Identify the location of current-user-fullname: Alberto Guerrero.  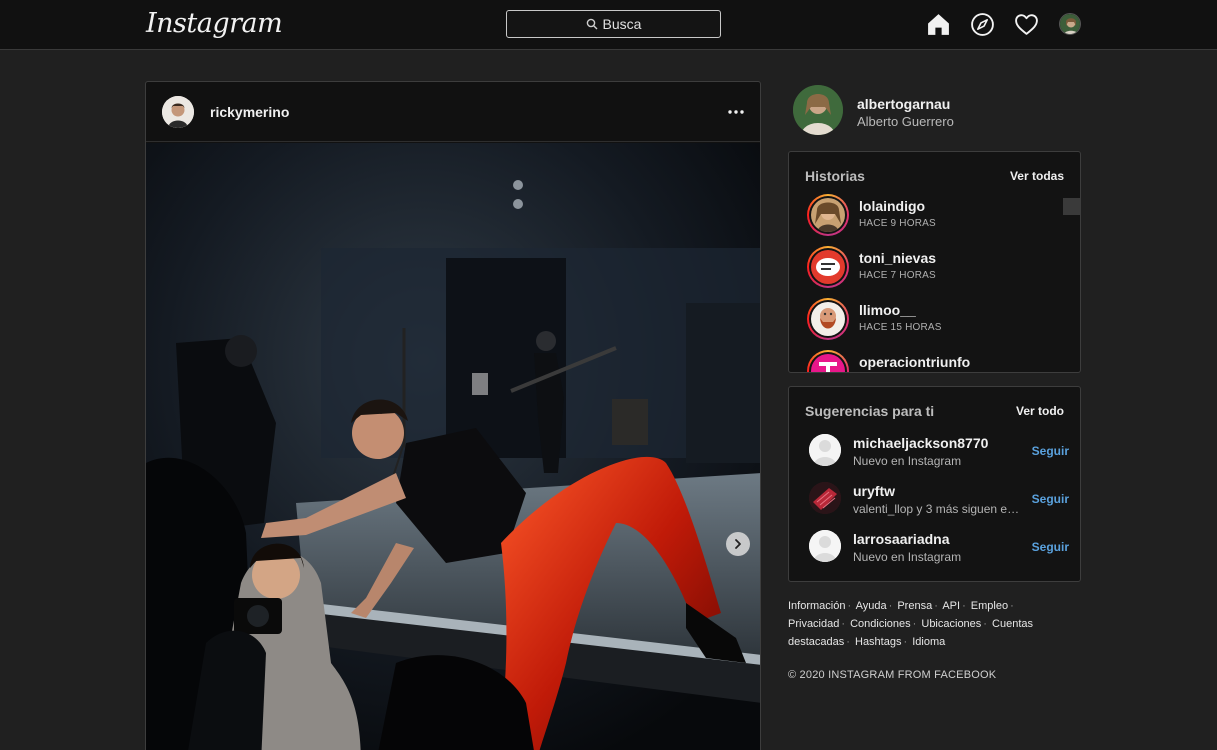
(905, 121).